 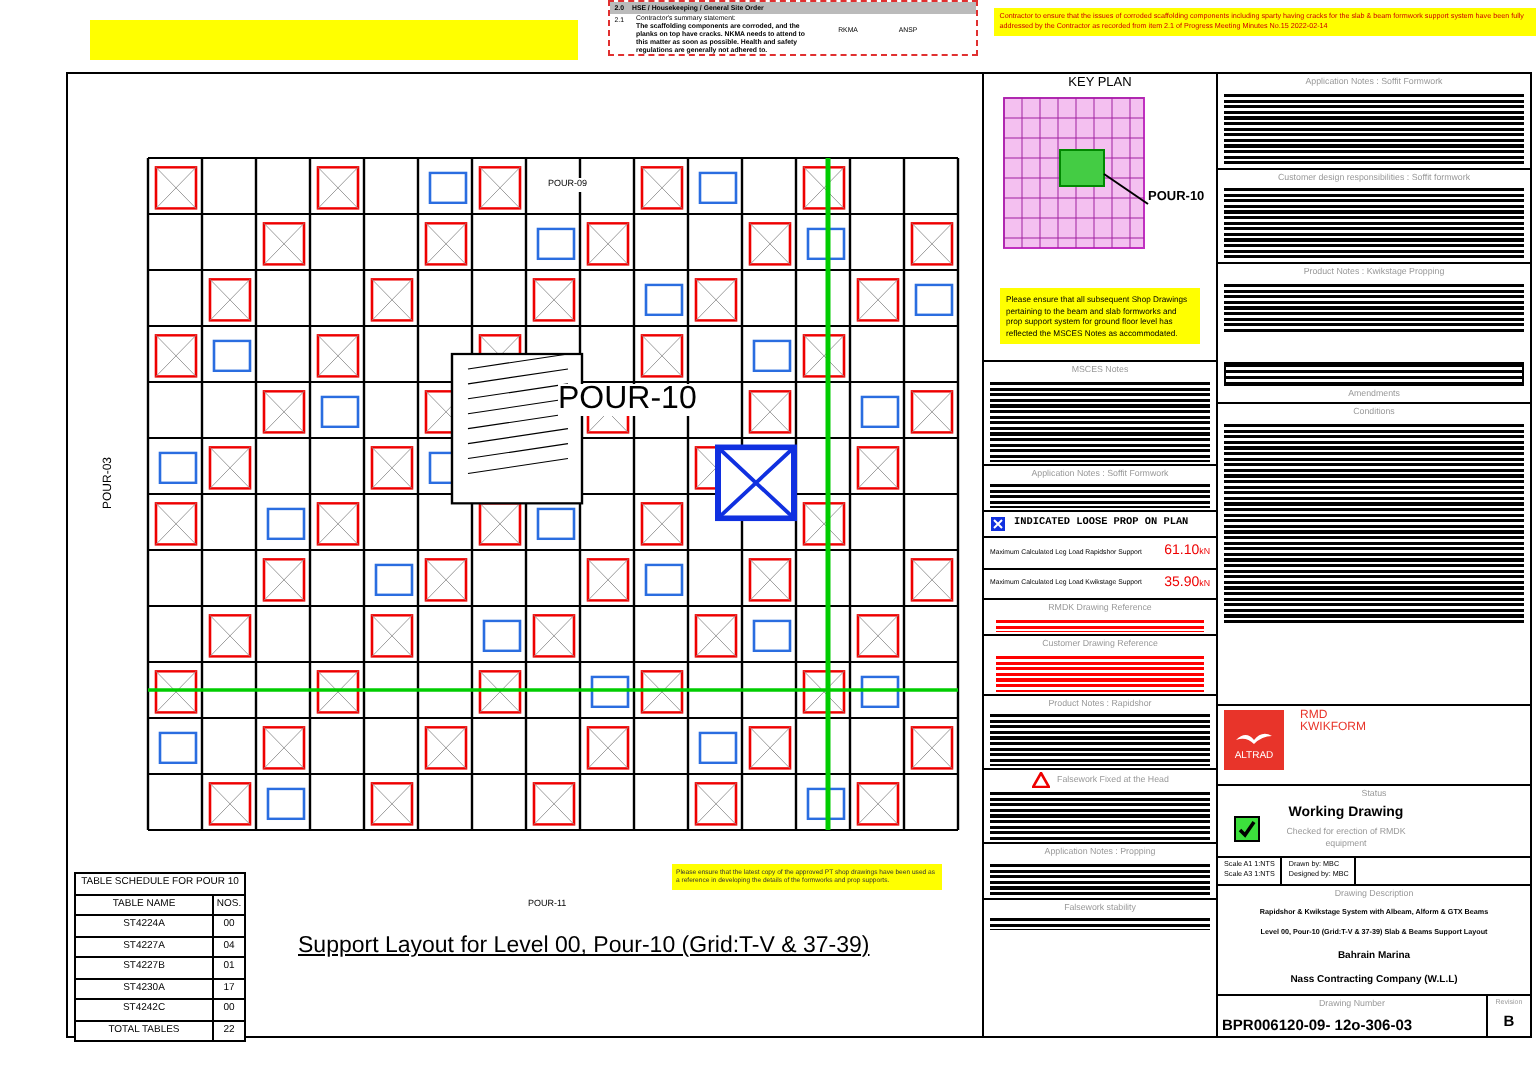 What do you see at coordinates (627, 400) in the screenshot?
I see `pour-label: POUR-10` at bounding box center [627, 400].